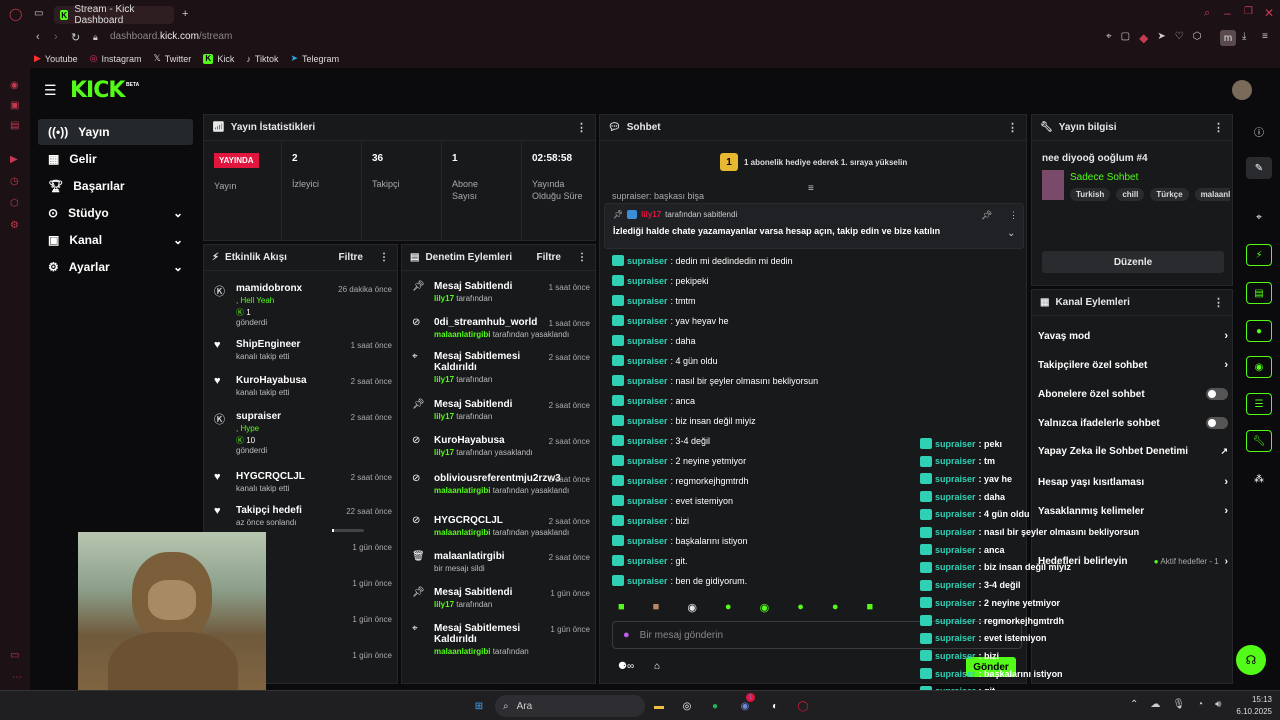  What do you see at coordinates (1251, 660) in the screenshot?
I see `support-icon: ☊` at bounding box center [1251, 660].